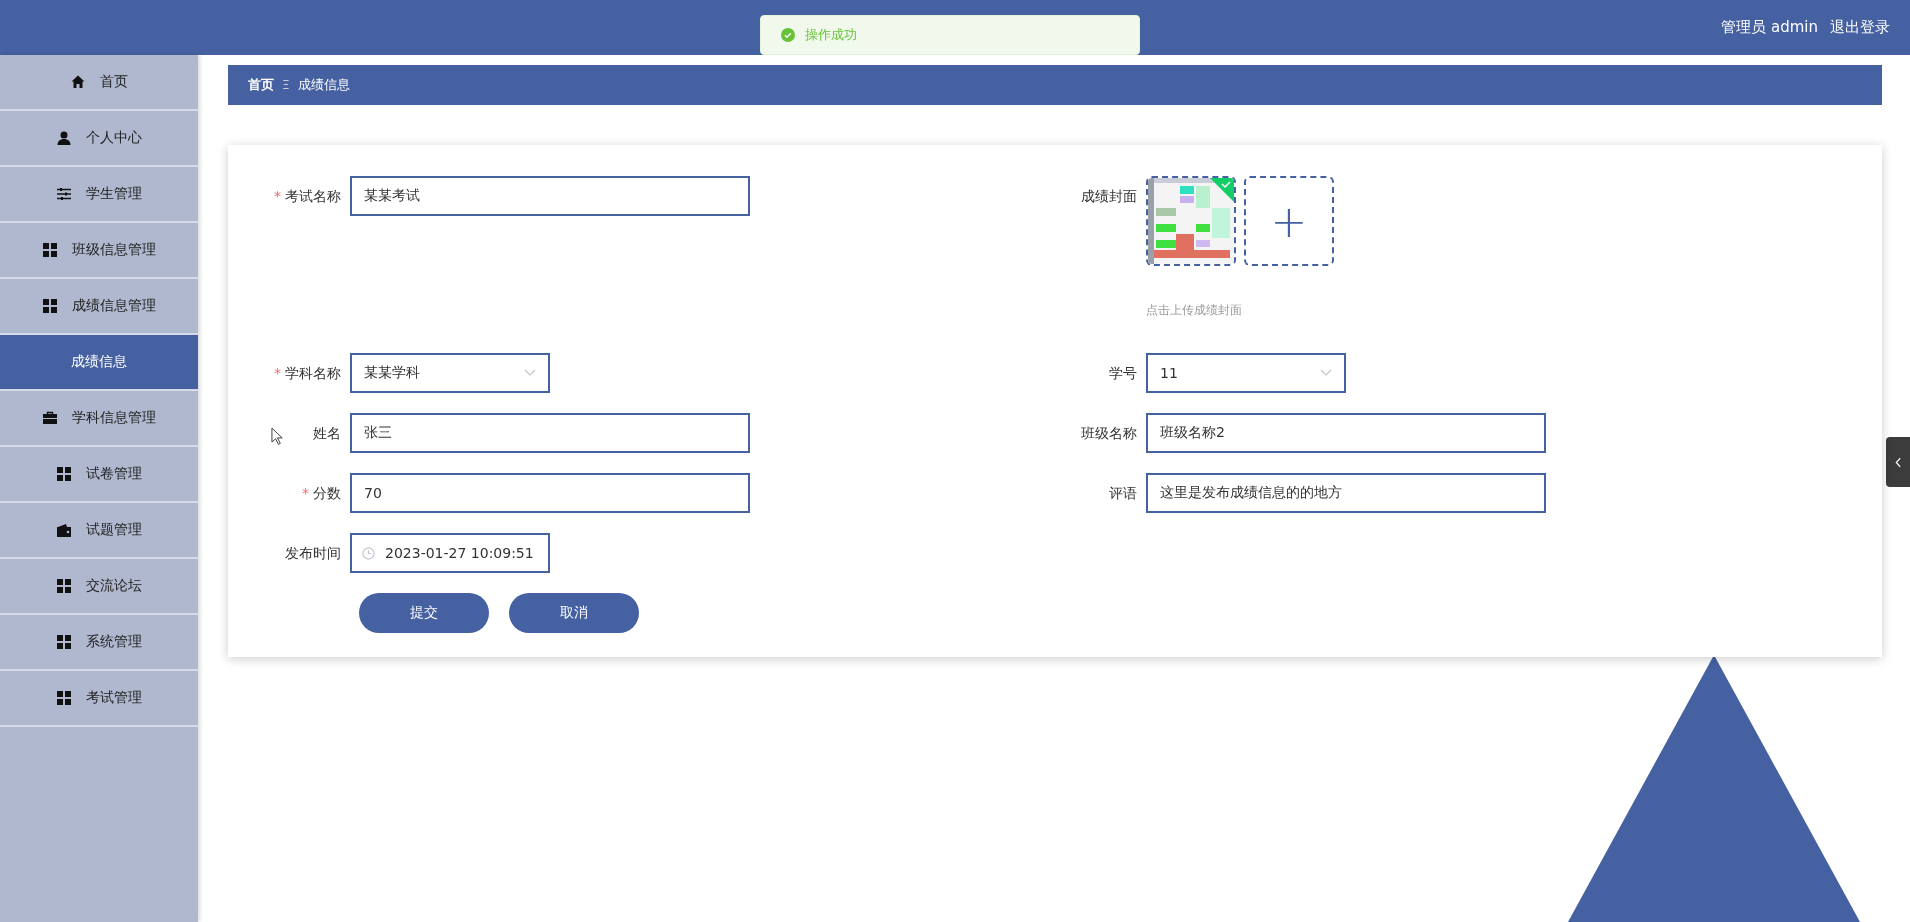 The height and width of the screenshot is (922, 1910). What do you see at coordinates (78, 82) in the screenshot?
I see `home-icon` at bounding box center [78, 82].